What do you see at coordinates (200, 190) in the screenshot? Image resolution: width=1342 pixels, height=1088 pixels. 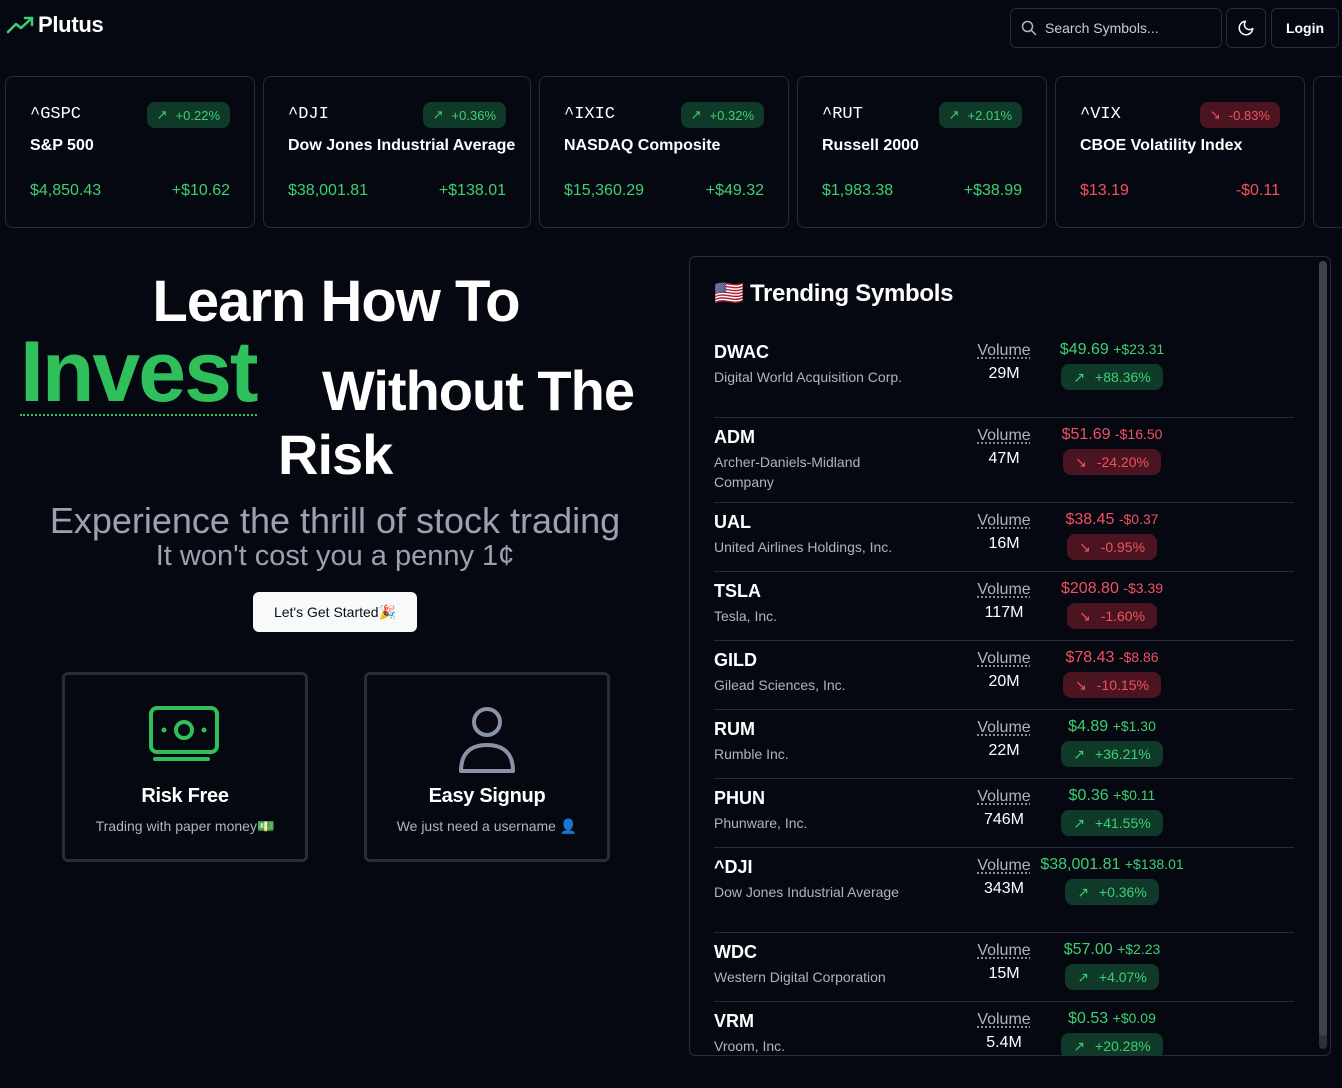 I see `ticker-change: +$10.62` at bounding box center [200, 190].